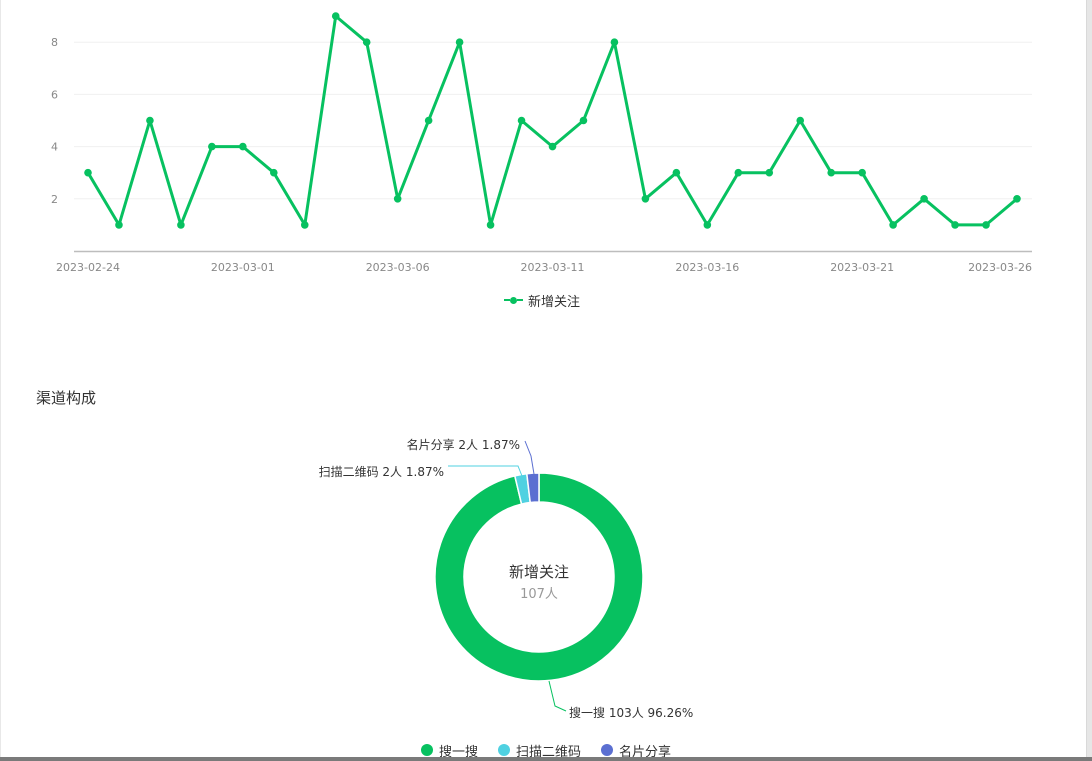  I want to click on slice-label: 扫描二维码 2人 1.87%, so click(381, 472).